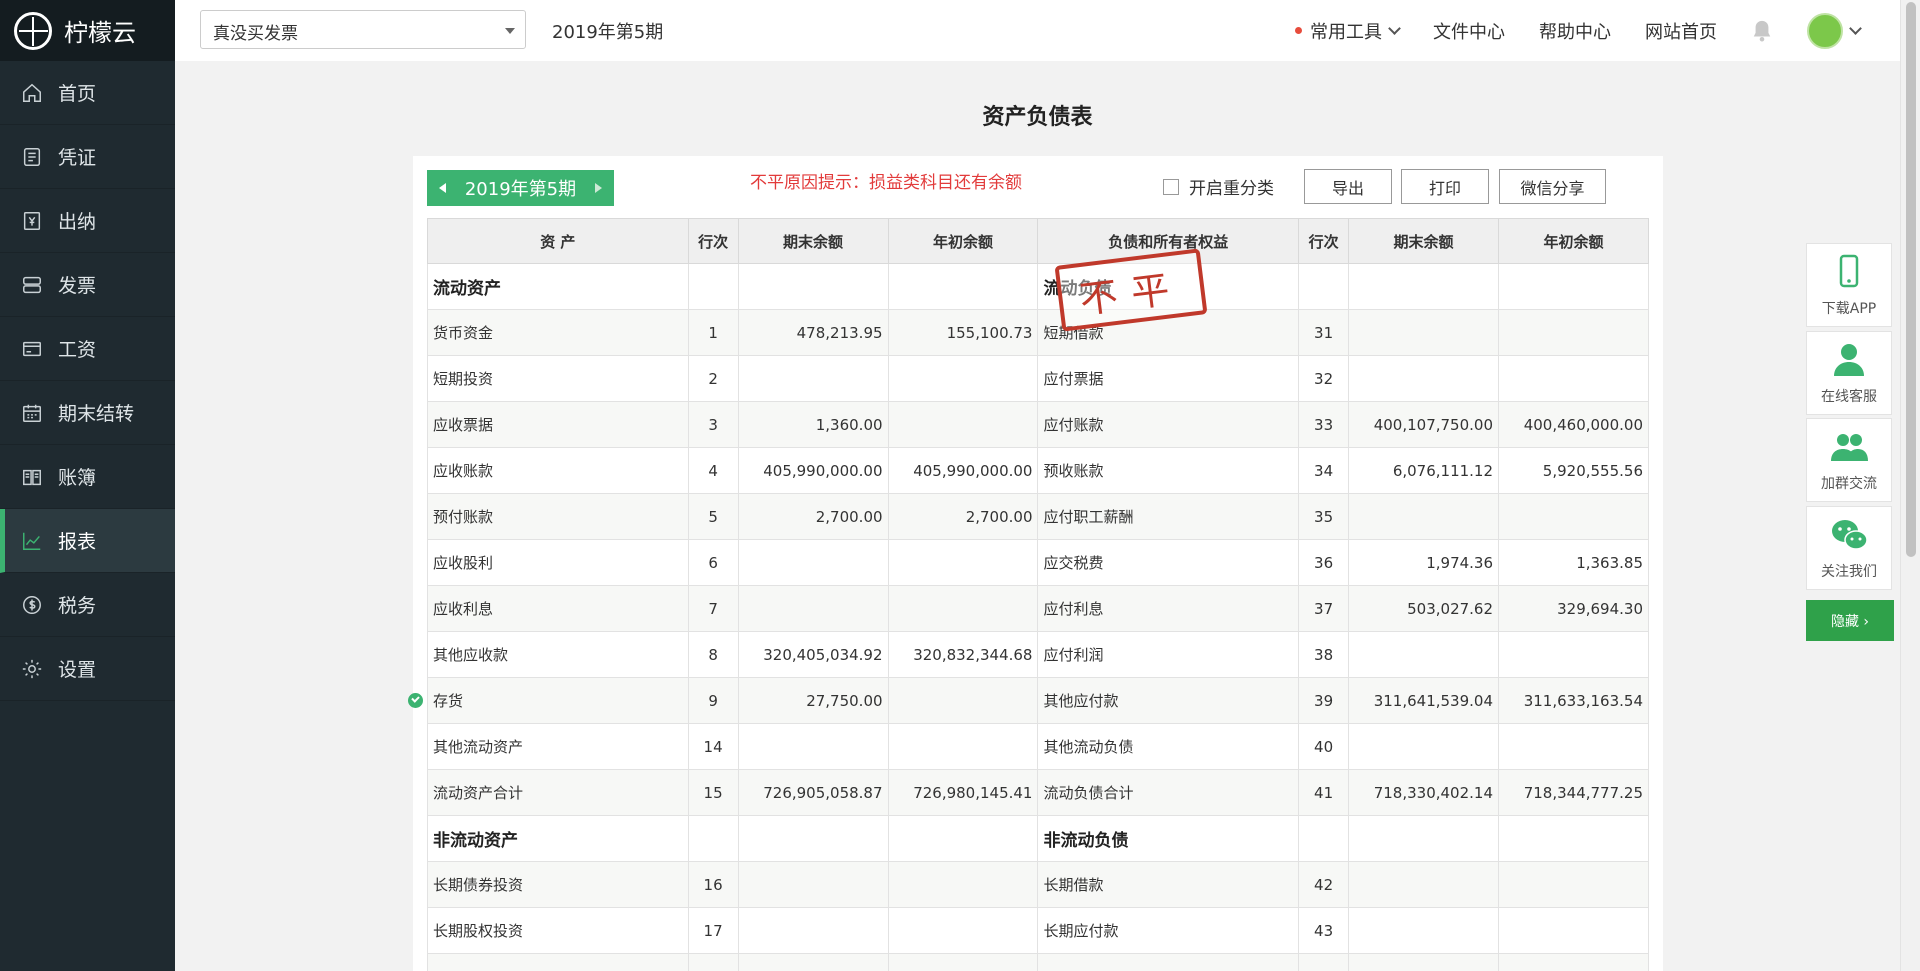  I want to click on asset-name-text: 非流动资产, so click(475, 841).